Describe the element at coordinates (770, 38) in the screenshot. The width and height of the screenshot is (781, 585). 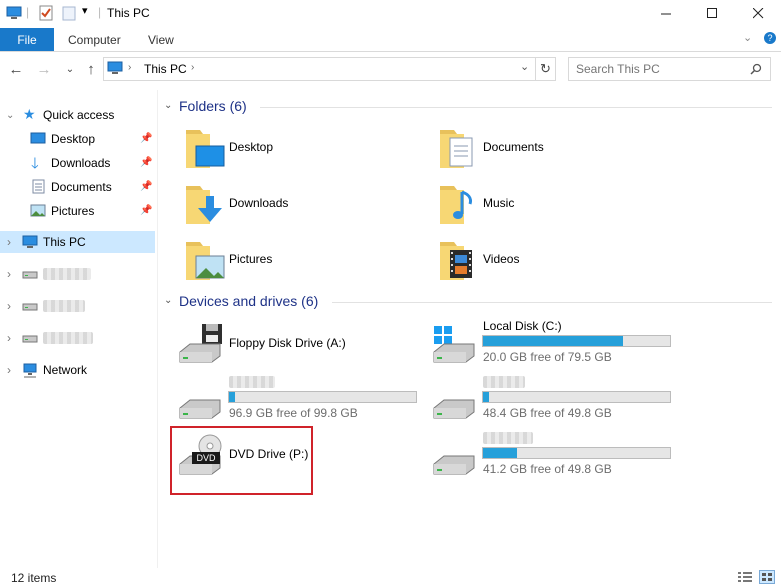
I see `help-icon: ?` at that location.